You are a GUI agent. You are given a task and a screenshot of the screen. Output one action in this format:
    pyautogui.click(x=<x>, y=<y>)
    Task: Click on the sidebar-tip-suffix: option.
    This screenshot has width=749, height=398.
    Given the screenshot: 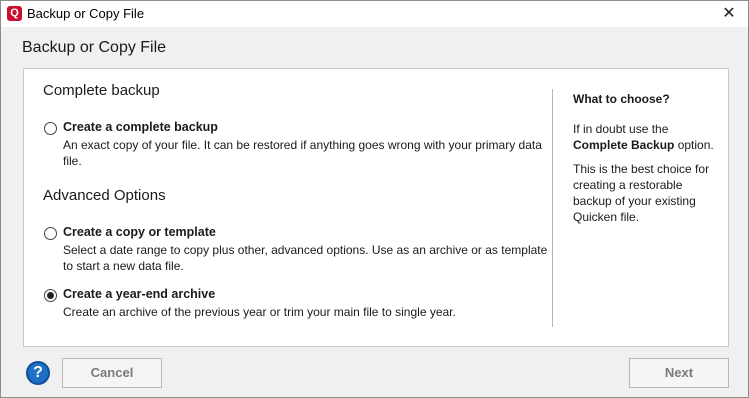 What is the action you would take?
    pyautogui.click(x=695, y=145)
    